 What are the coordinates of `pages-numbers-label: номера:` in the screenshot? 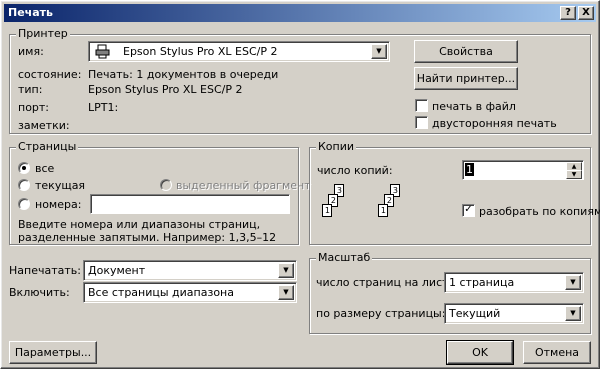 It's located at (58, 204).